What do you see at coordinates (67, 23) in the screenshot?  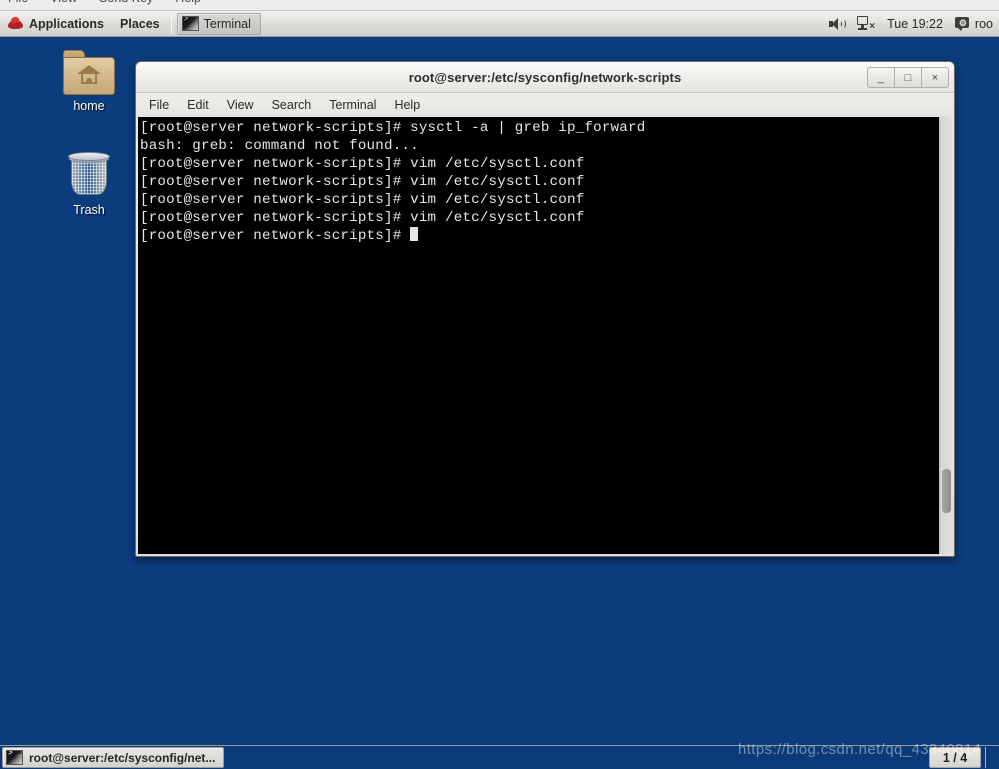 I see `applications-menu-label: Applications` at bounding box center [67, 23].